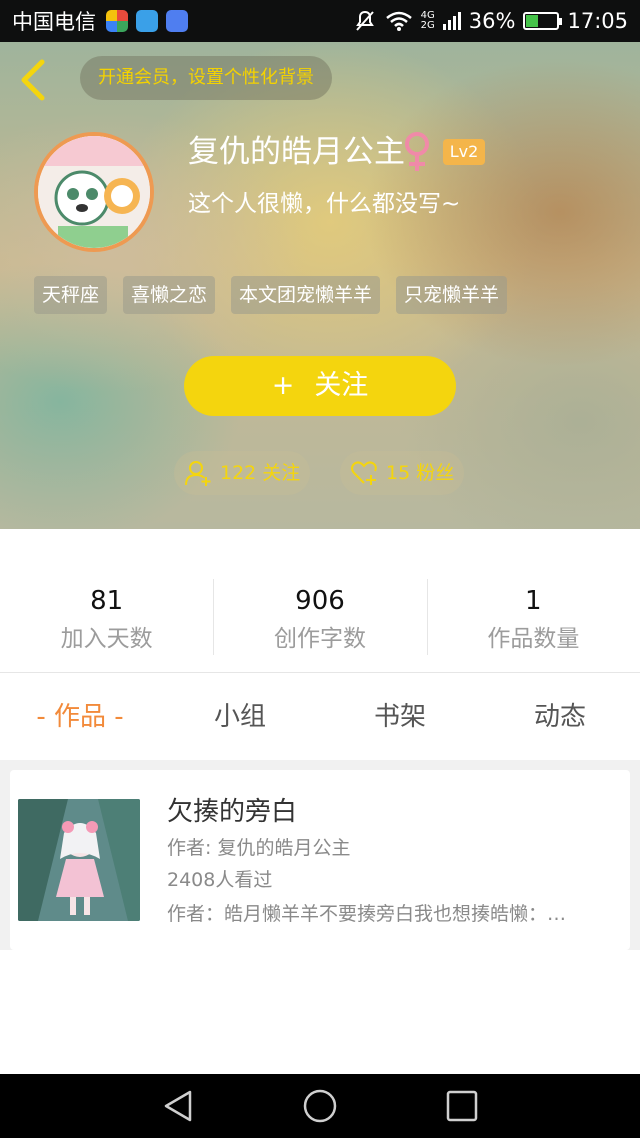 This screenshot has height=1138, width=640. I want to click on user-add-icon, so click(198, 473).